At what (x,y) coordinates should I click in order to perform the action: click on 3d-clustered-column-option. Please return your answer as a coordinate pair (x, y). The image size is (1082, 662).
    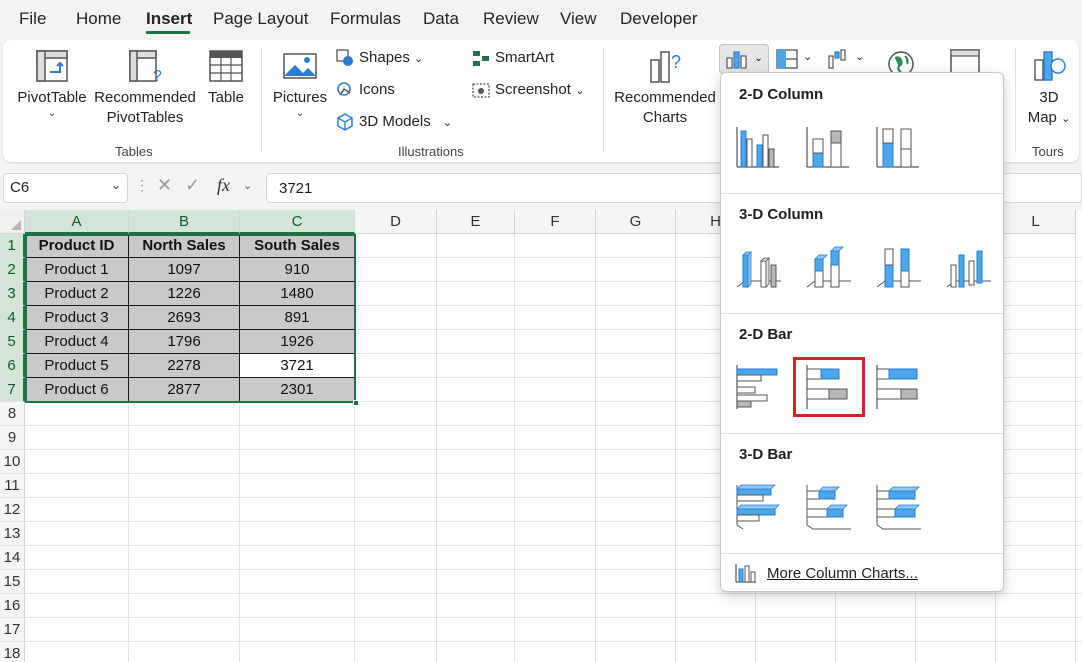
    Looking at the image, I should click on (759, 267).